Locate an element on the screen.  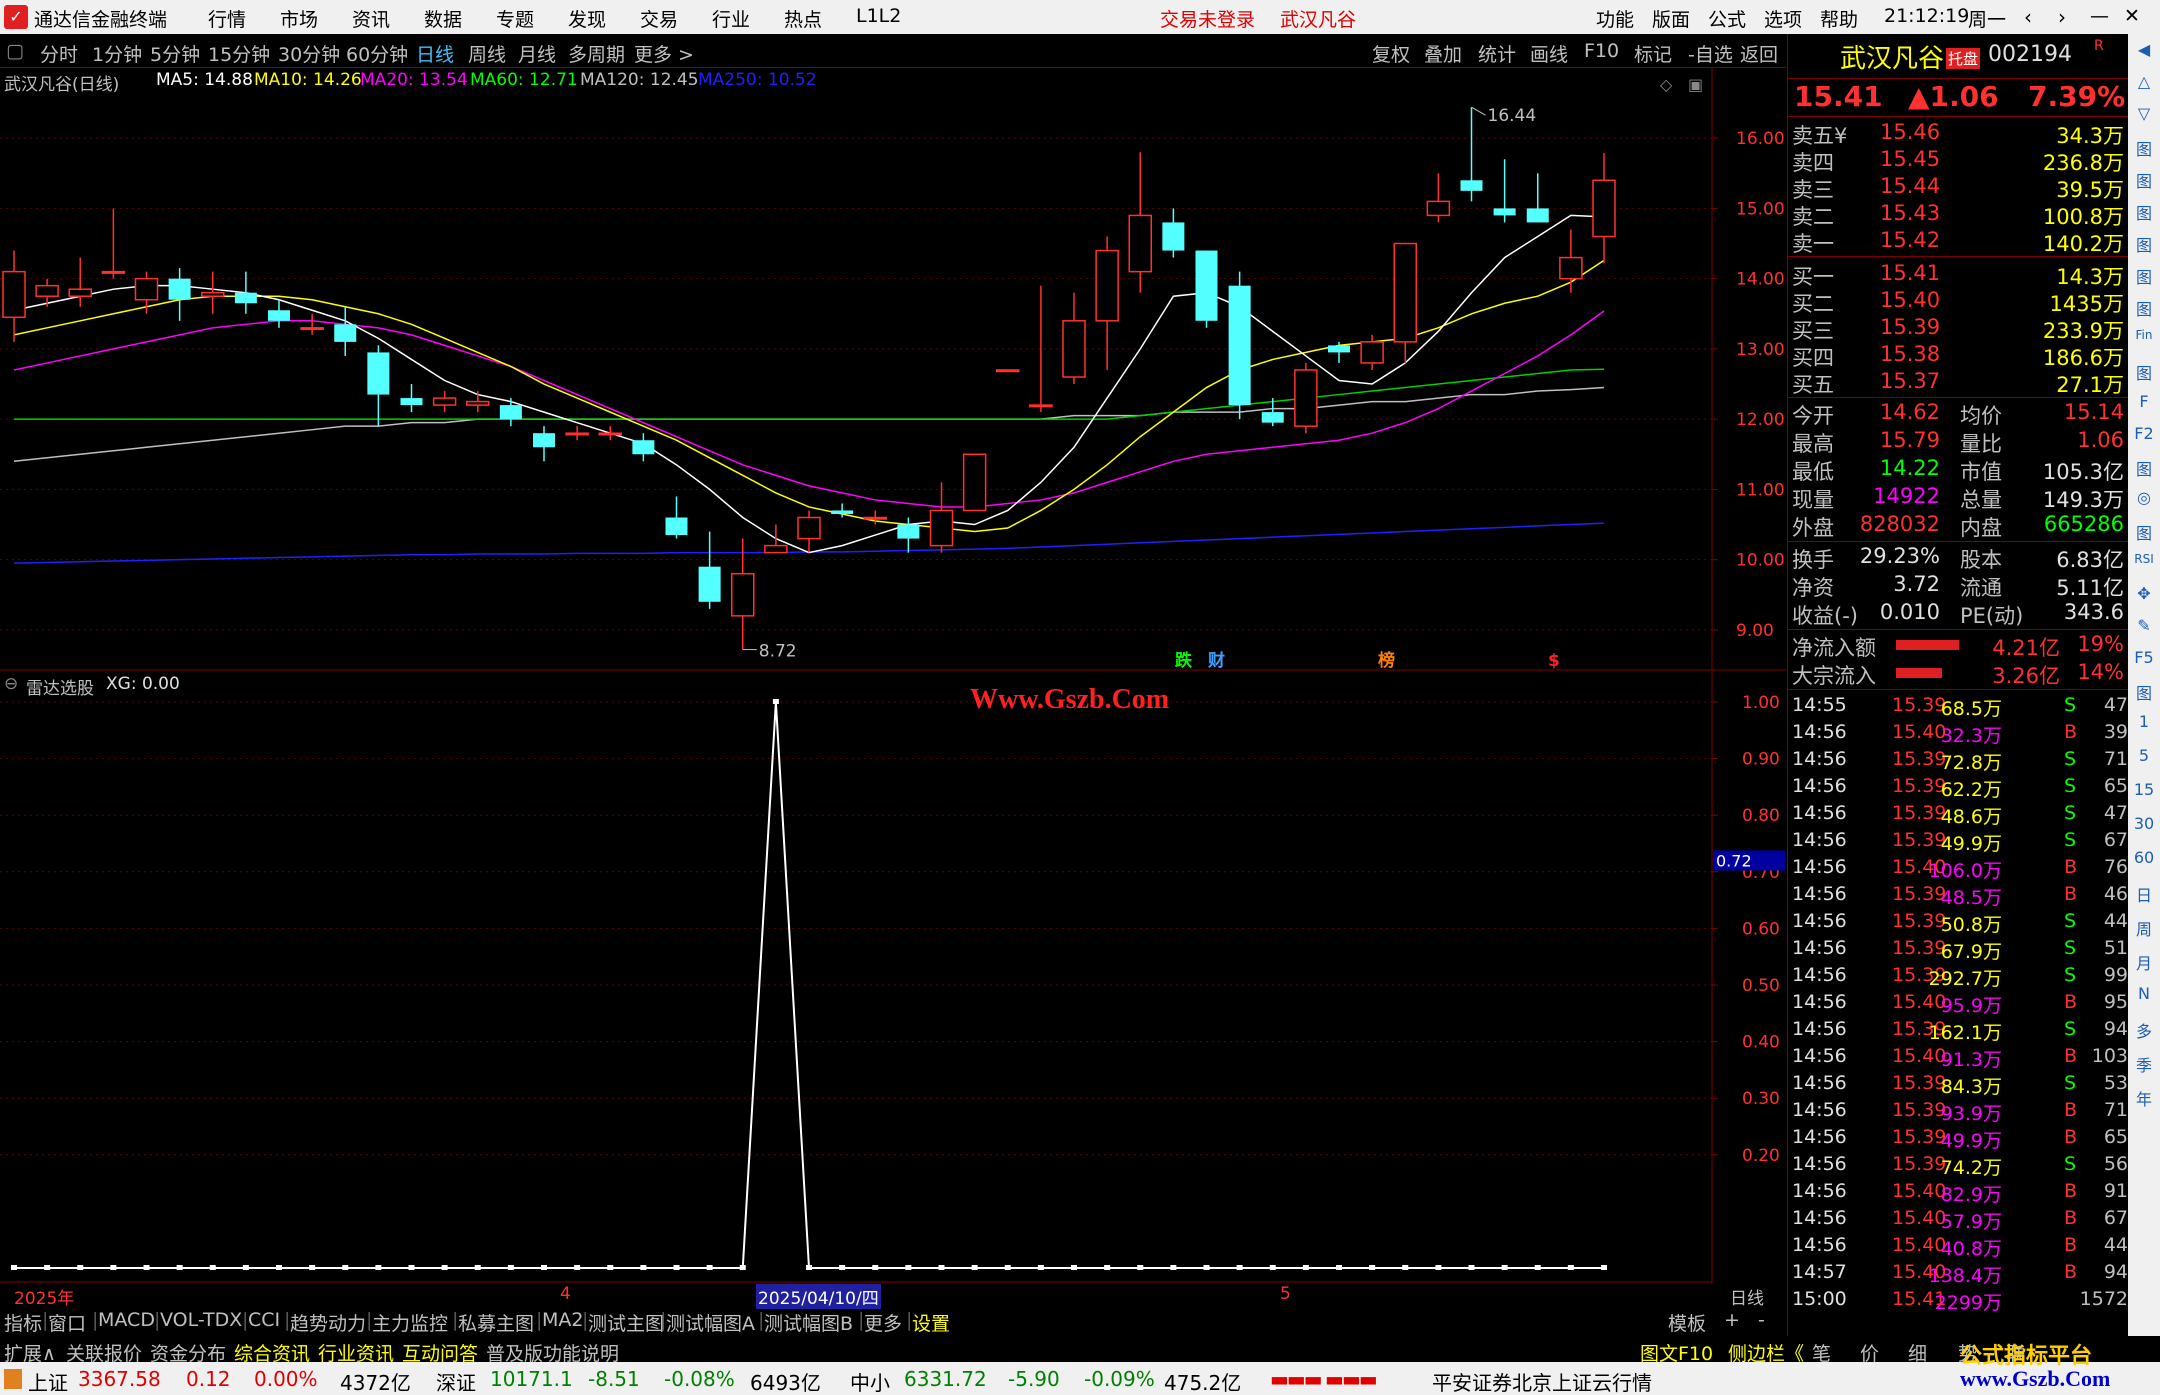
indicator-tab: 窗口 is located at coordinates (67, 1322).